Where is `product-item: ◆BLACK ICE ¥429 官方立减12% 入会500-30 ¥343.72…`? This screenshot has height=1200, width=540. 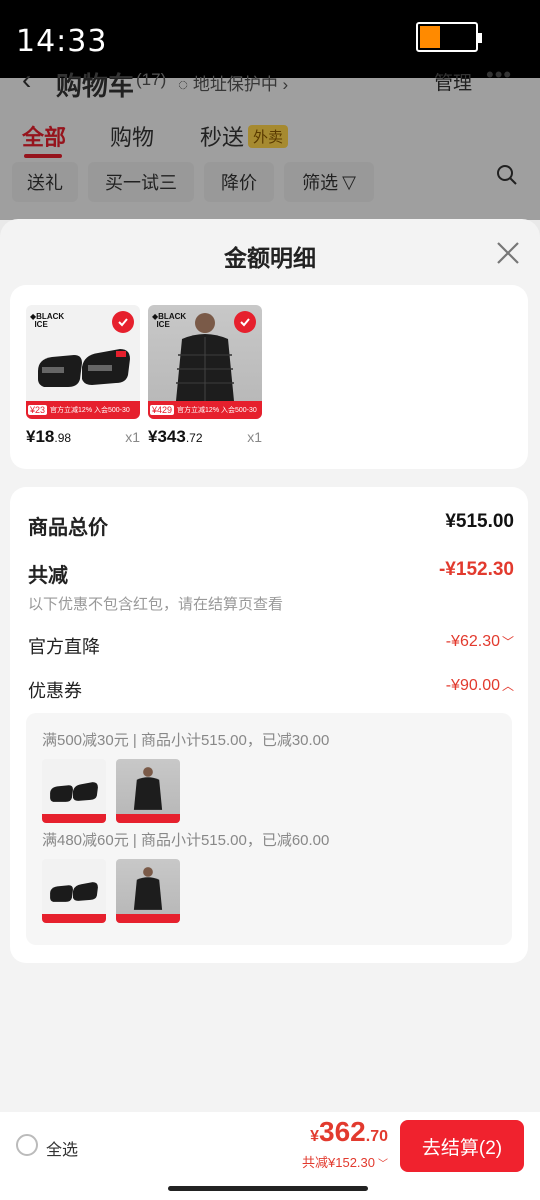
product-item: ◆BLACK ICE ¥429 官方立减12% 入会500-30 ¥343.72… is located at coordinates (205, 375).